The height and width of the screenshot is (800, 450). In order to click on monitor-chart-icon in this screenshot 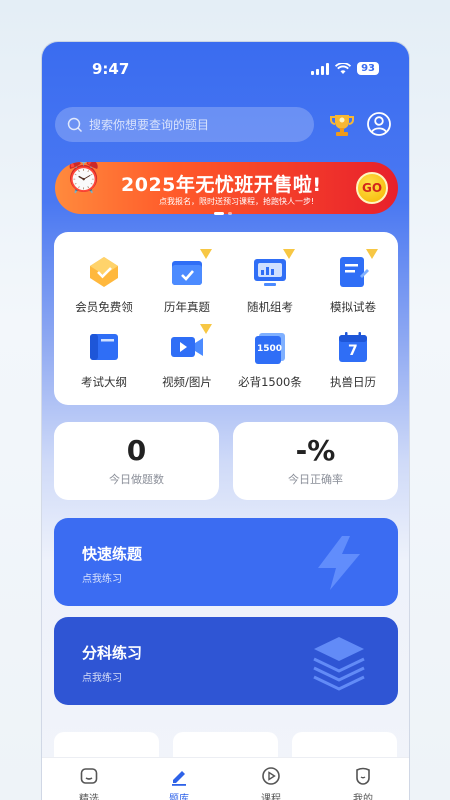, I will do `click(272, 270)`.